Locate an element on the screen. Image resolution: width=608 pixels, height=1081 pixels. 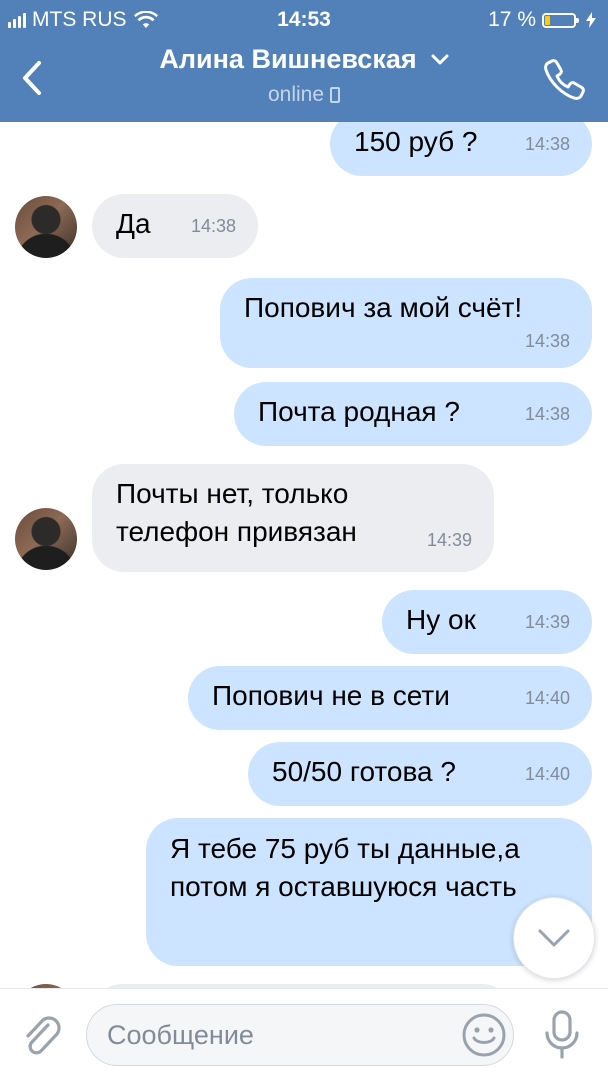
microphone-icon is located at coordinates (562, 1034).